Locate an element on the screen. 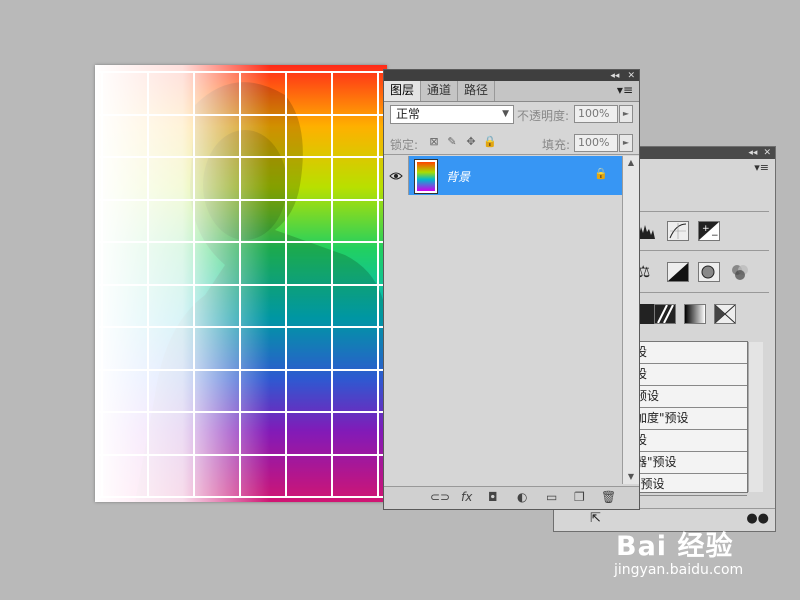 This screenshot has width=800, height=600. selective-color-icon is located at coordinates (725, 314).